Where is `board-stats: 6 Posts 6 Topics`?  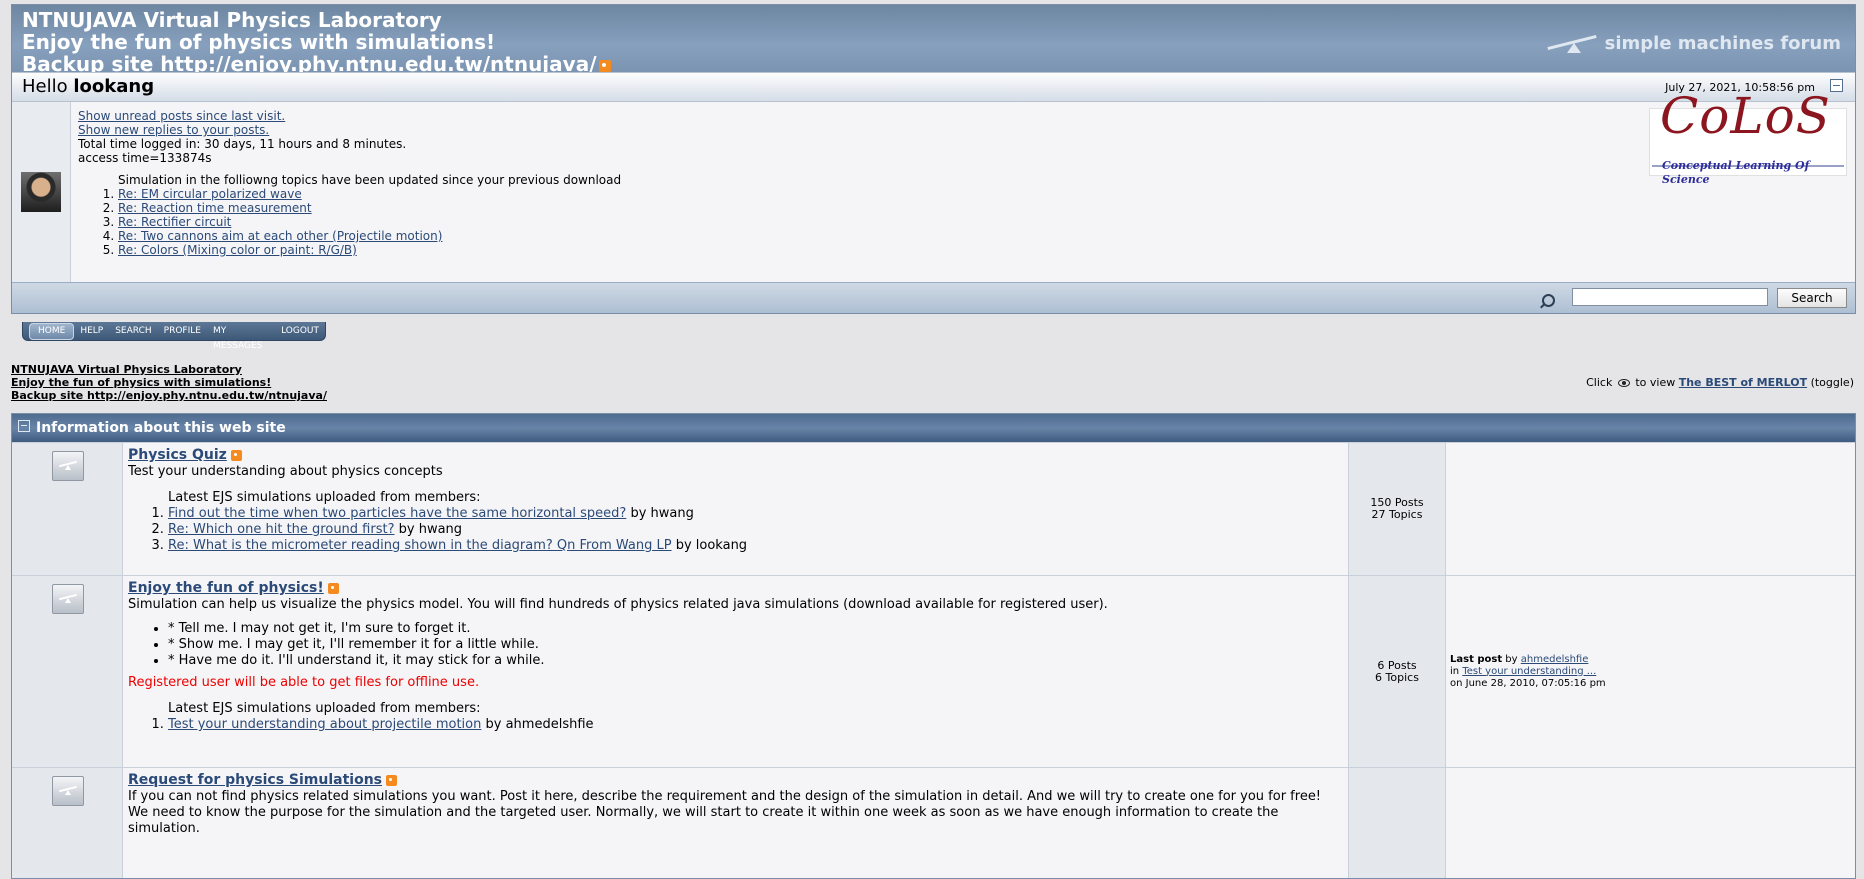 board-stats: 6 Posts 6 Topics is located at coordinates (1397, 671).